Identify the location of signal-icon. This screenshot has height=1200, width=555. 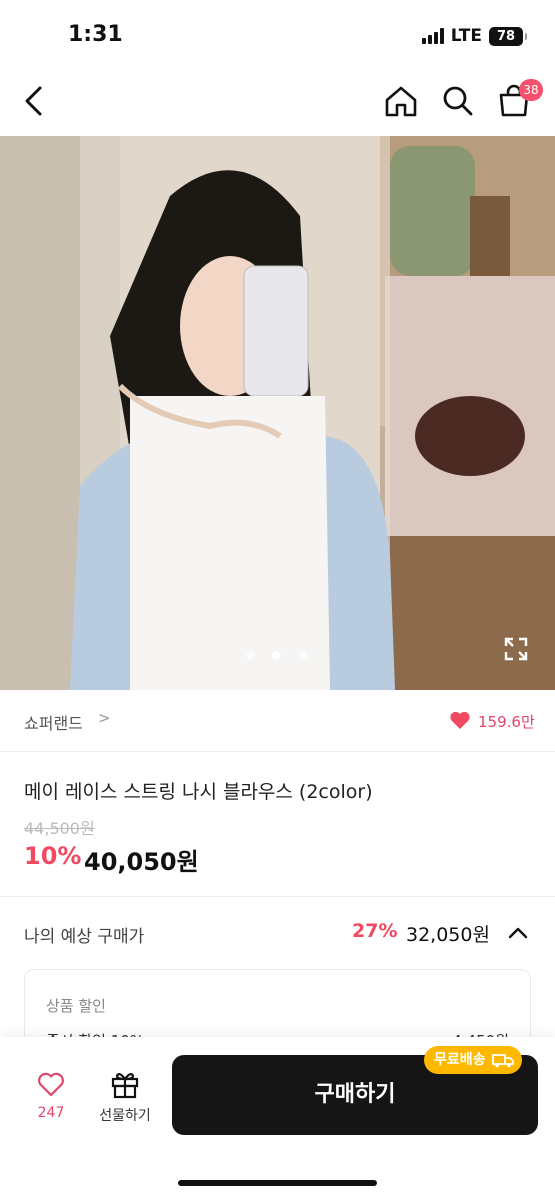
(432, 36).